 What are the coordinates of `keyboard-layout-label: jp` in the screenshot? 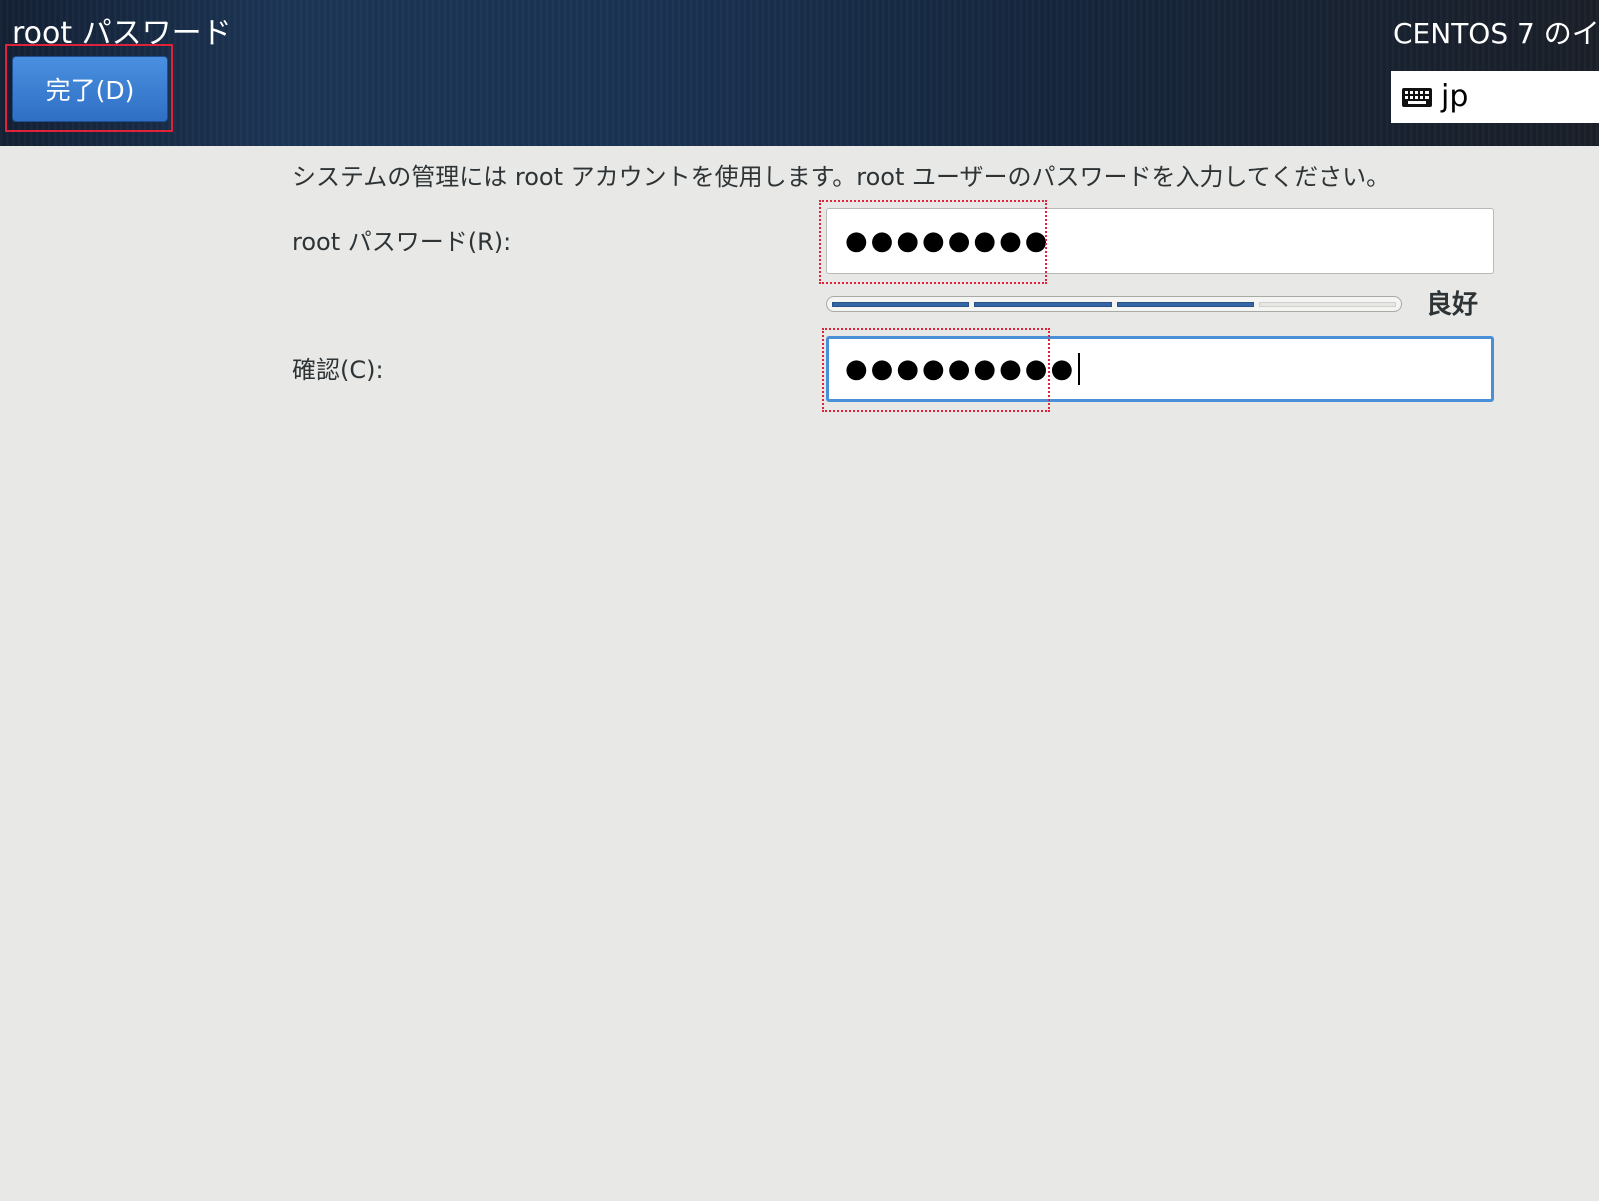 It's located at (1455, 96).